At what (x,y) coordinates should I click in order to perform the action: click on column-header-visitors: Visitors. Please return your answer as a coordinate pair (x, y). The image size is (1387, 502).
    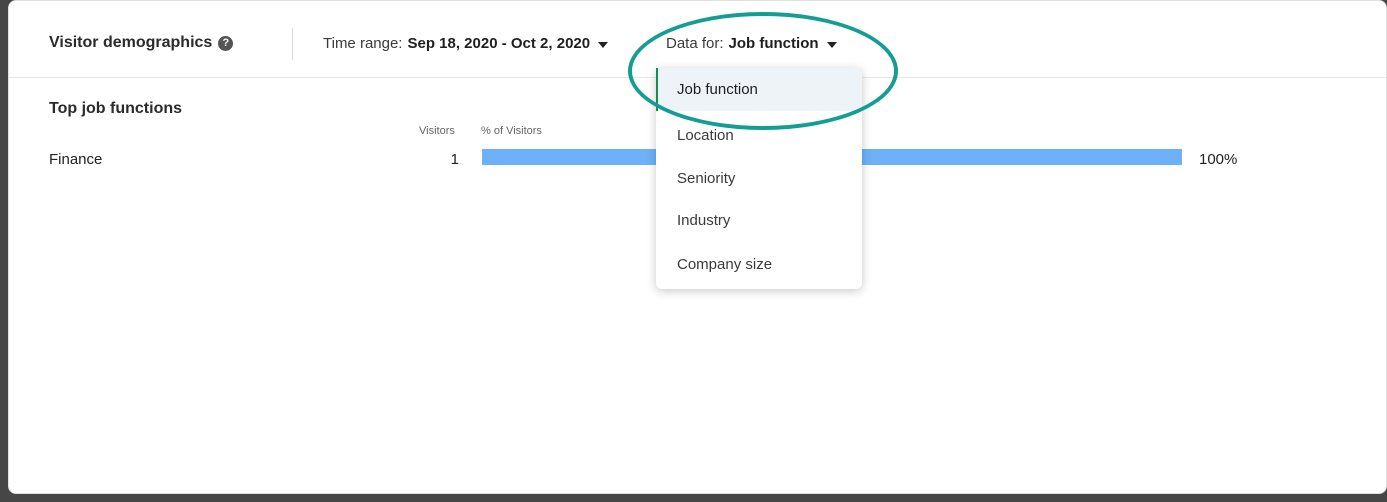
    Looking at the image, I should click on (437, 131).